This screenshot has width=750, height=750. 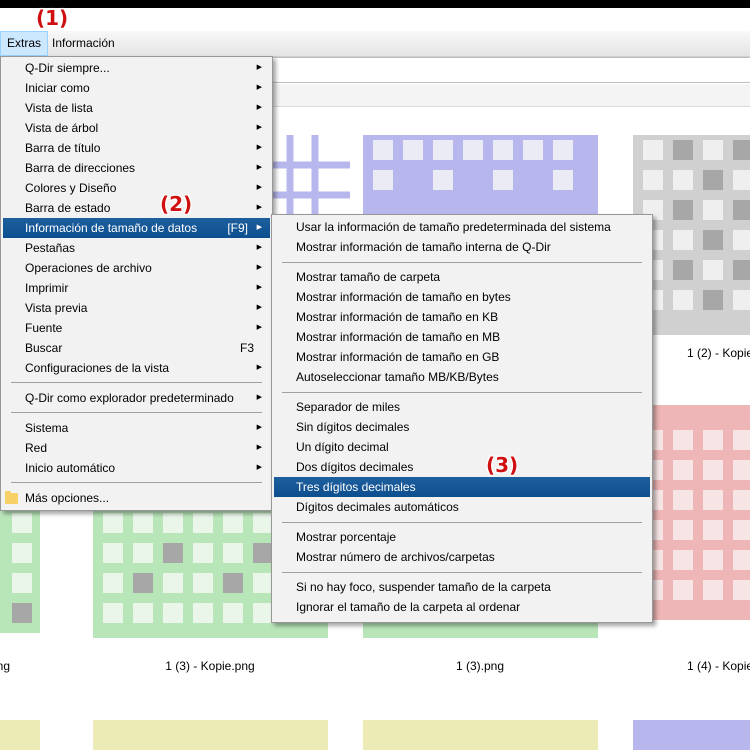 What do you see at coordinates (462, 407) in the screenshot?
I see `submenu-item: Separador de miles` at bounding box center [462, 407].